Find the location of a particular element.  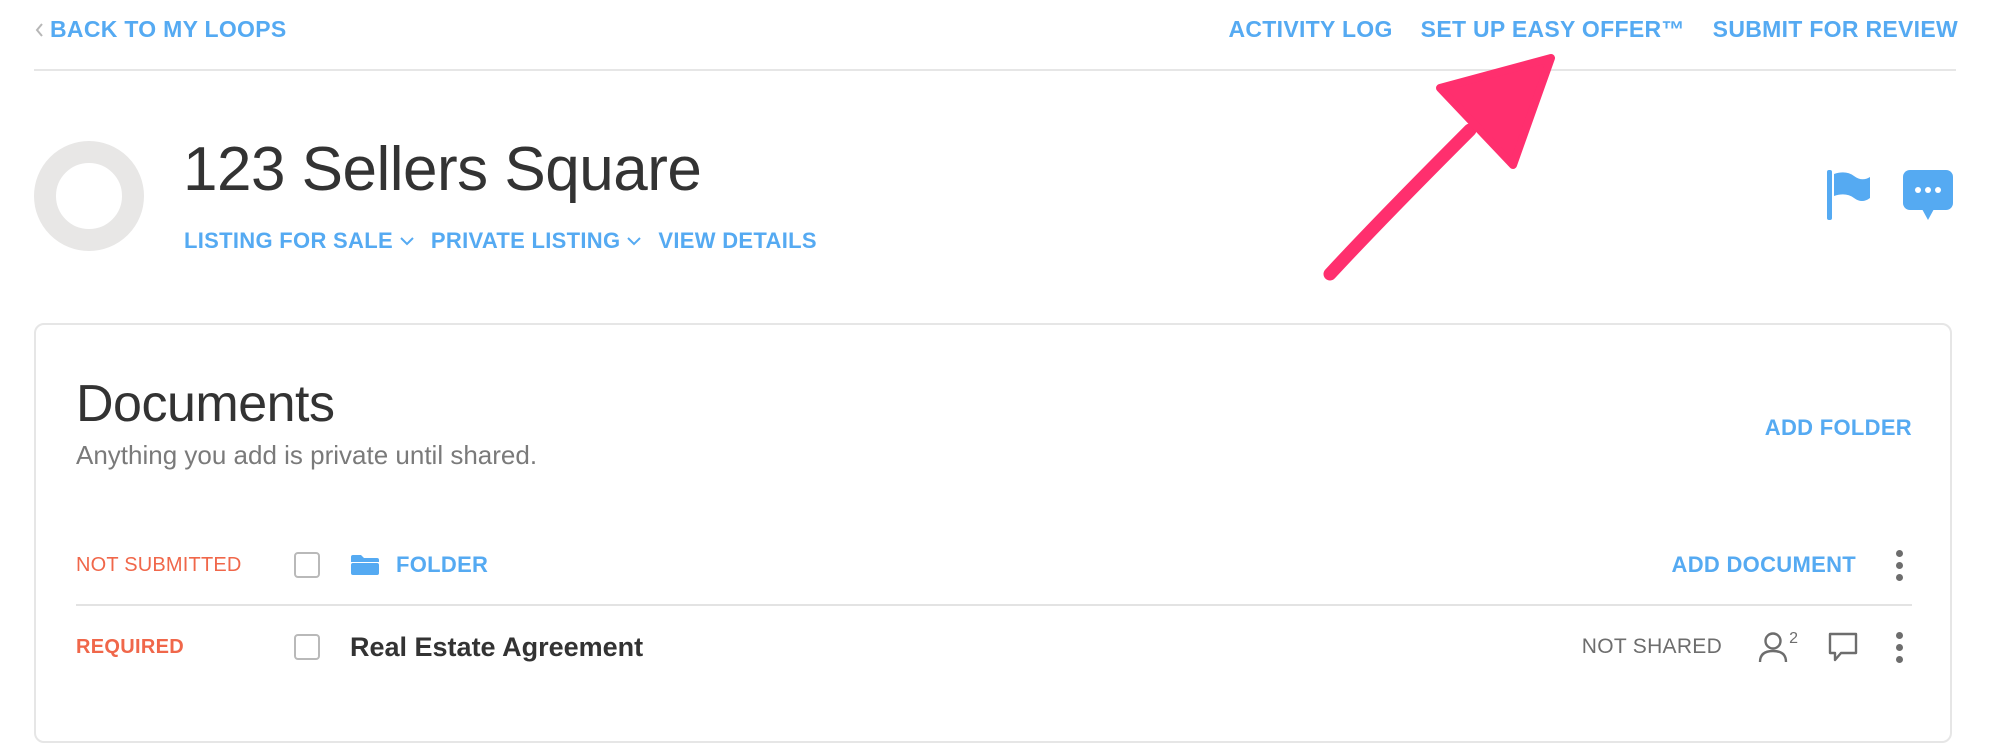

header-actions is located at coordinates (1889, 198).